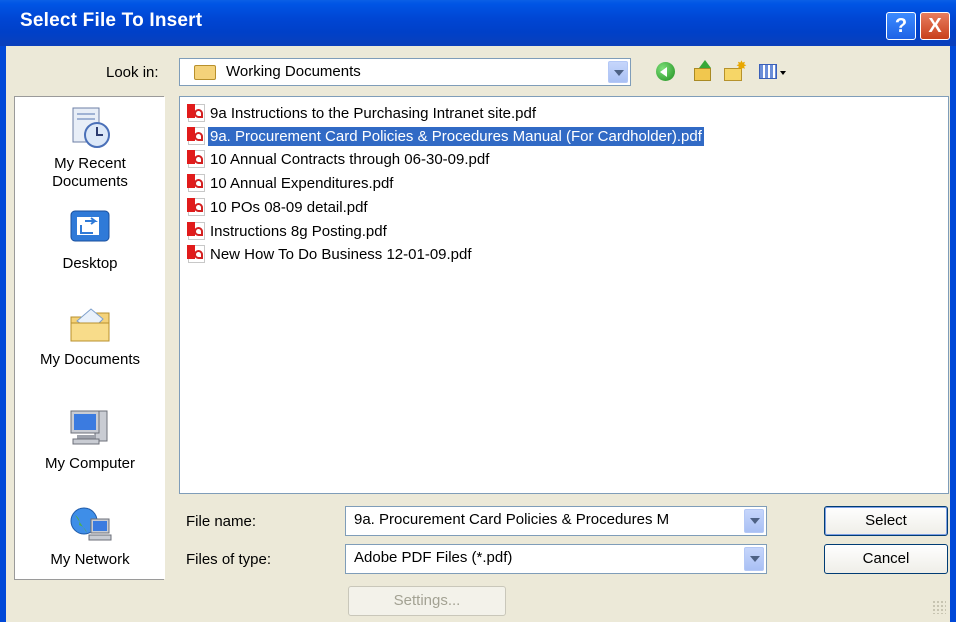 This screenshot has width=956, height=622. Describe the element at coordinates (478, 23) in the screenshot. I see `title-bar: Select File To Insert ? X` at that location.